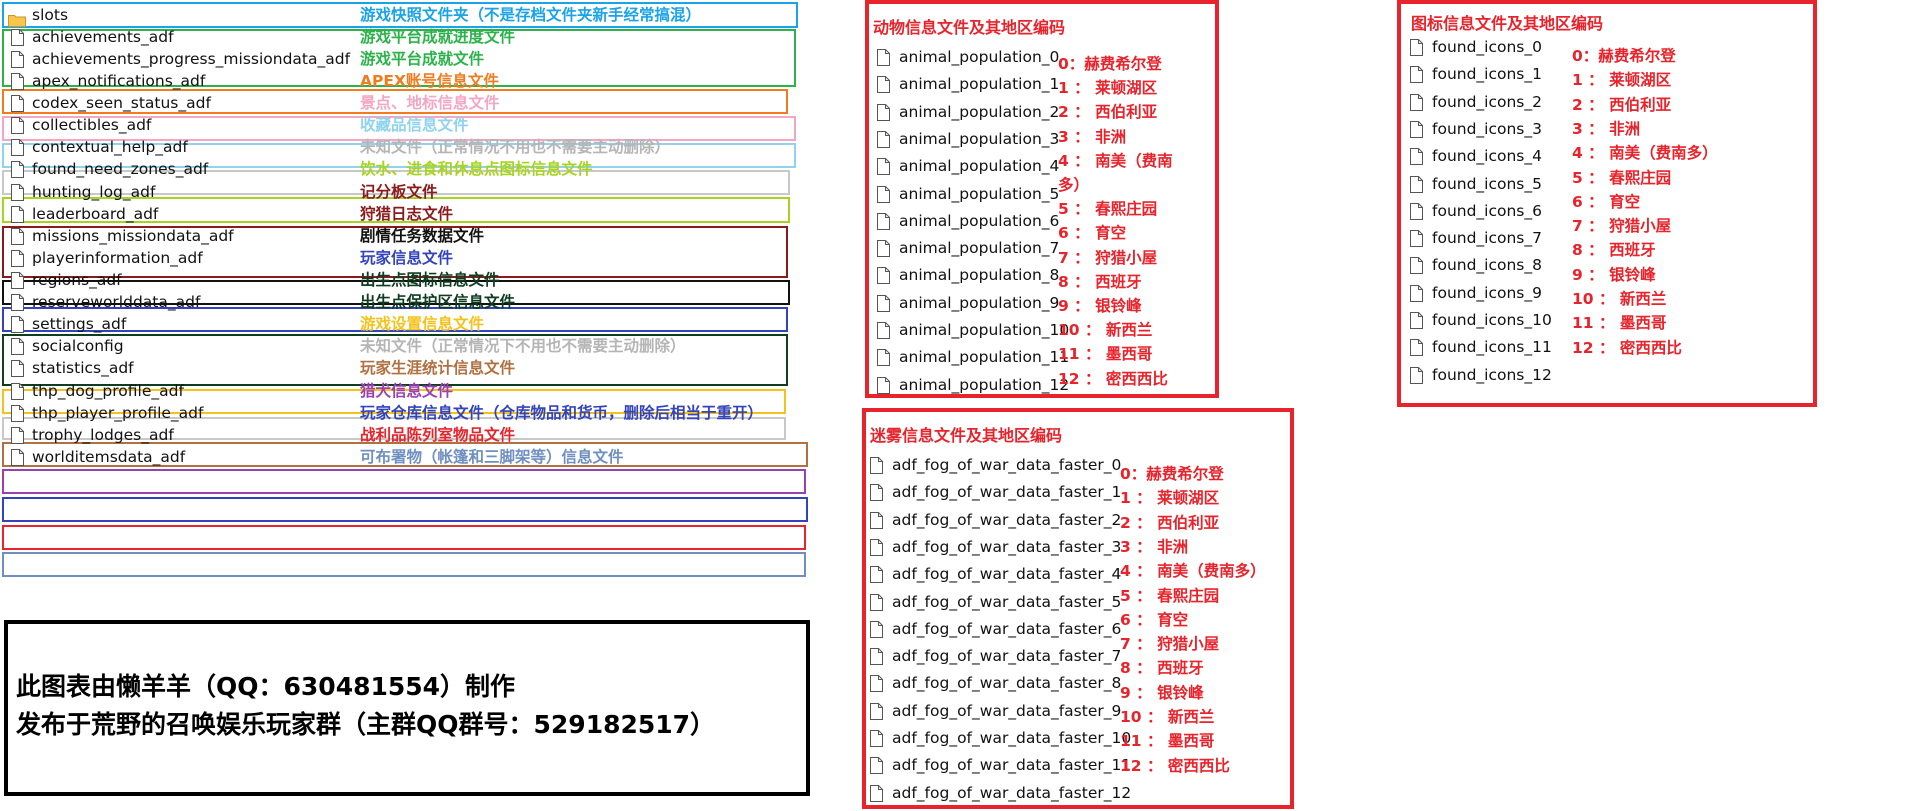 The image size is (1910, 811). I want to click on credit-line-1: 此图表由懒羊羊（QQ：630481554）制作, so click(266, 686).